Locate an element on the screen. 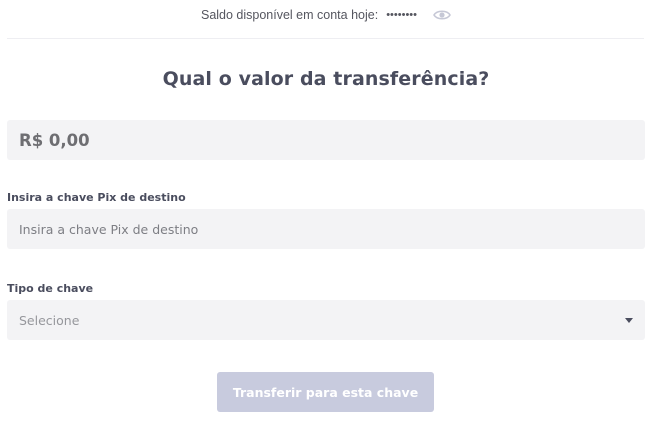  caret-down-icon is located at coordinates (629, 320).